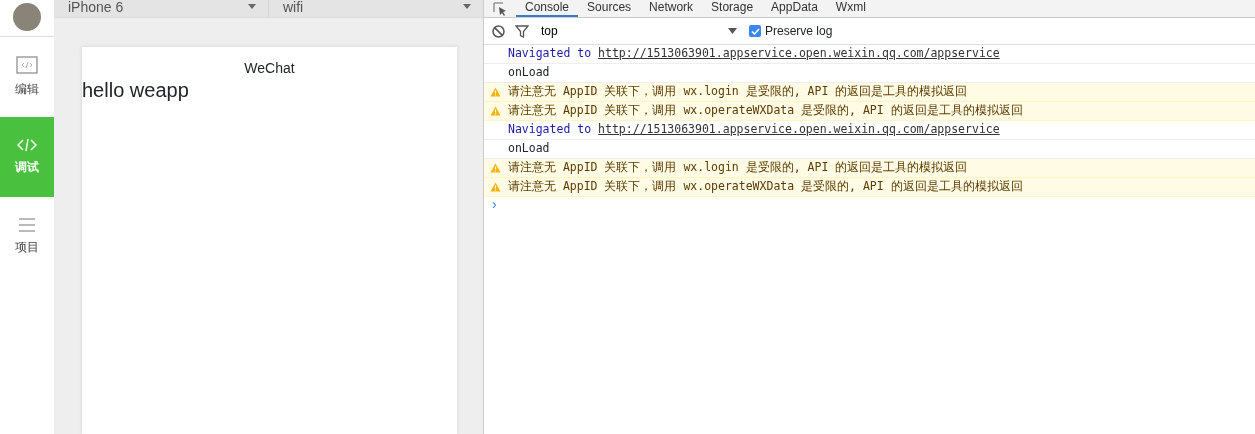  I want to click on check-icon, so click(755, 31).